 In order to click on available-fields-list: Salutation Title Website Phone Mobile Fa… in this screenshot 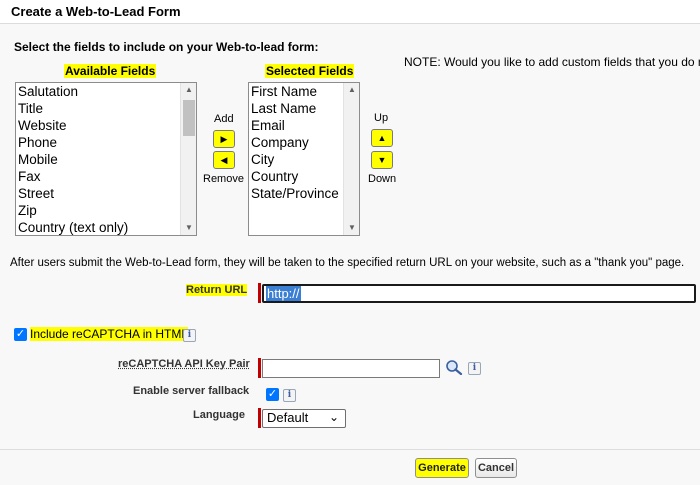, I will do `click(106, 159)`.